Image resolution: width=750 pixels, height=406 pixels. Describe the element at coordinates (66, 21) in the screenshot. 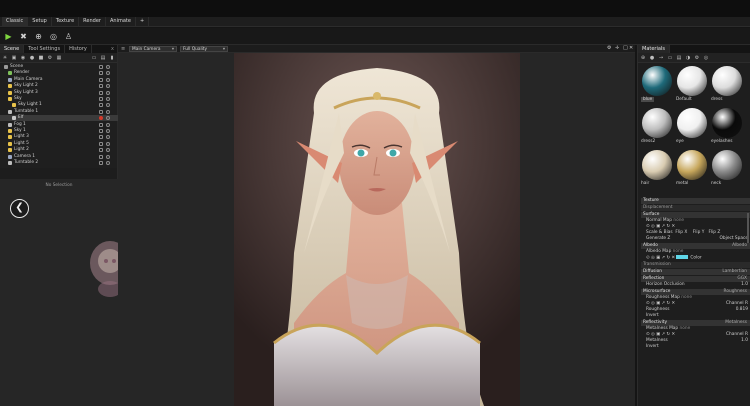

I see `tab-texture: Texture` at that location.